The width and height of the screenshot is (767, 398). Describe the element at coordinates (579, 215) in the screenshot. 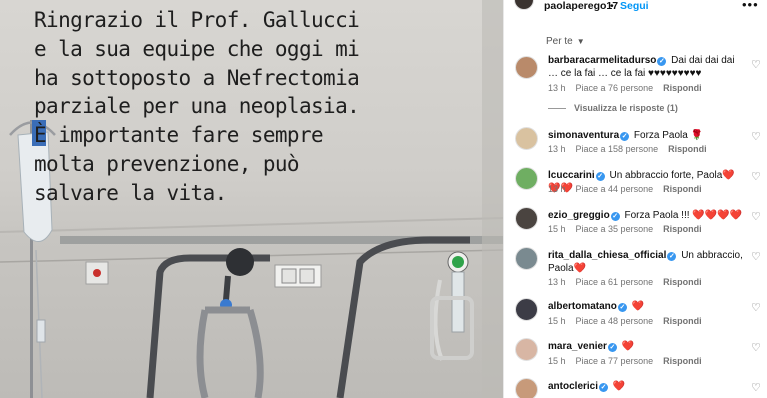

I see `comment-username: ezio_greggio` at that location.